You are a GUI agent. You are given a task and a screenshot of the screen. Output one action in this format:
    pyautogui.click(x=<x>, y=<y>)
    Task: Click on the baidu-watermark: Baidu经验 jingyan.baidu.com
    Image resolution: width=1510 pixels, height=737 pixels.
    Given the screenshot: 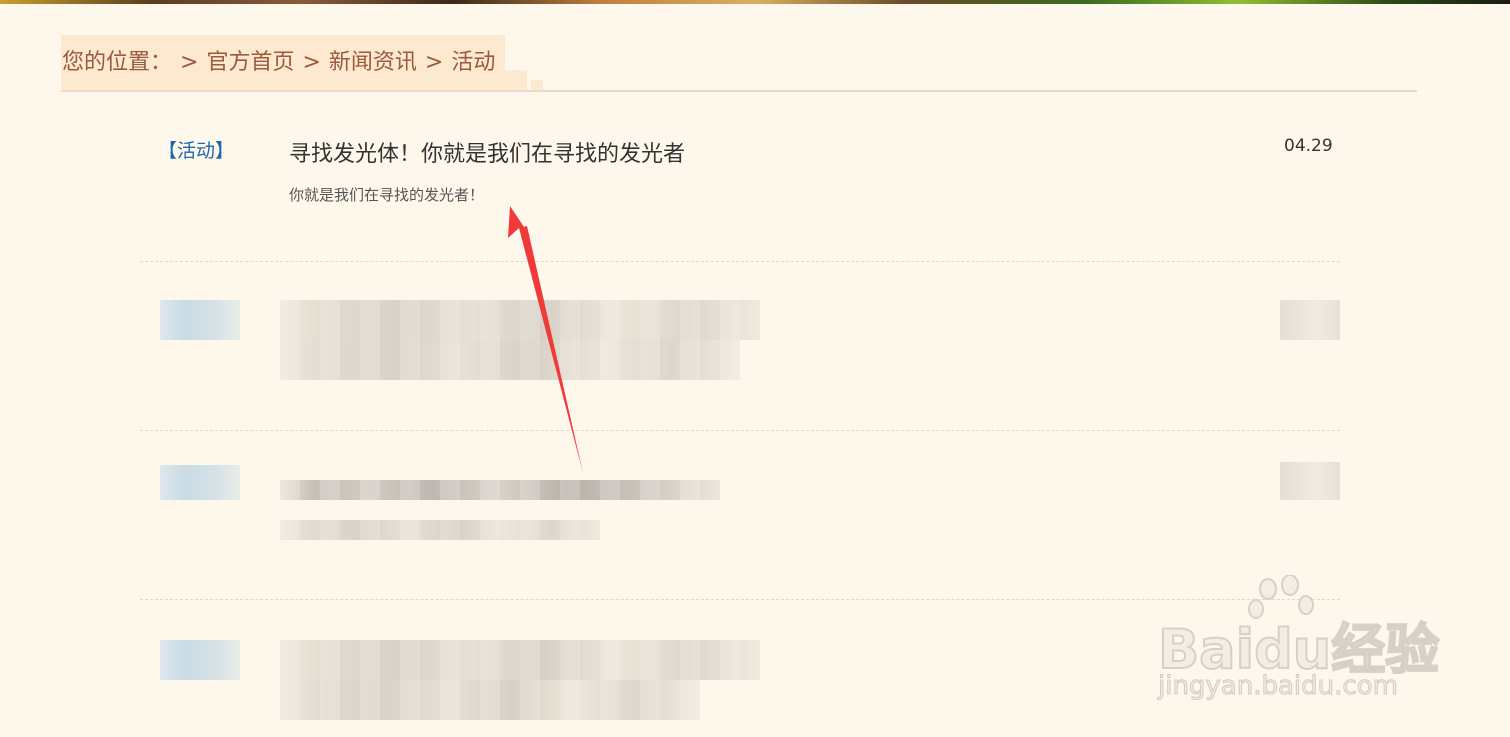 What is the action you would take?
    pyautogui.click(x=1298, y=640)
    